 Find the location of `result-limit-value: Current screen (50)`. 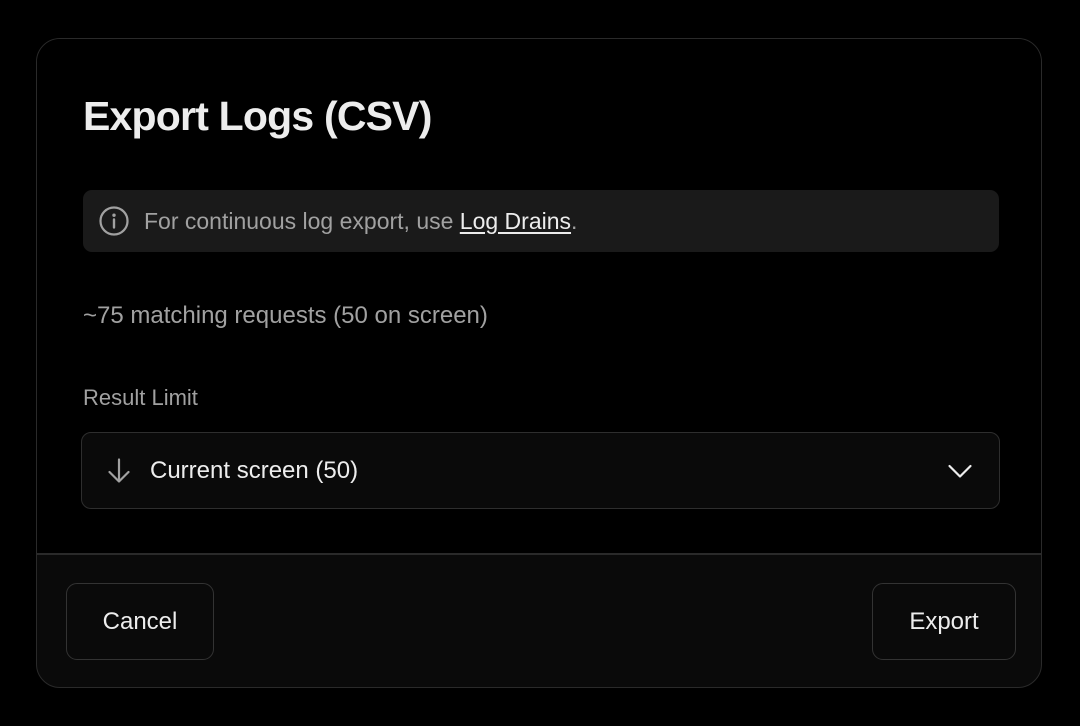

result-limit-value: Current screen (50) is located at coordinates (254, 470).